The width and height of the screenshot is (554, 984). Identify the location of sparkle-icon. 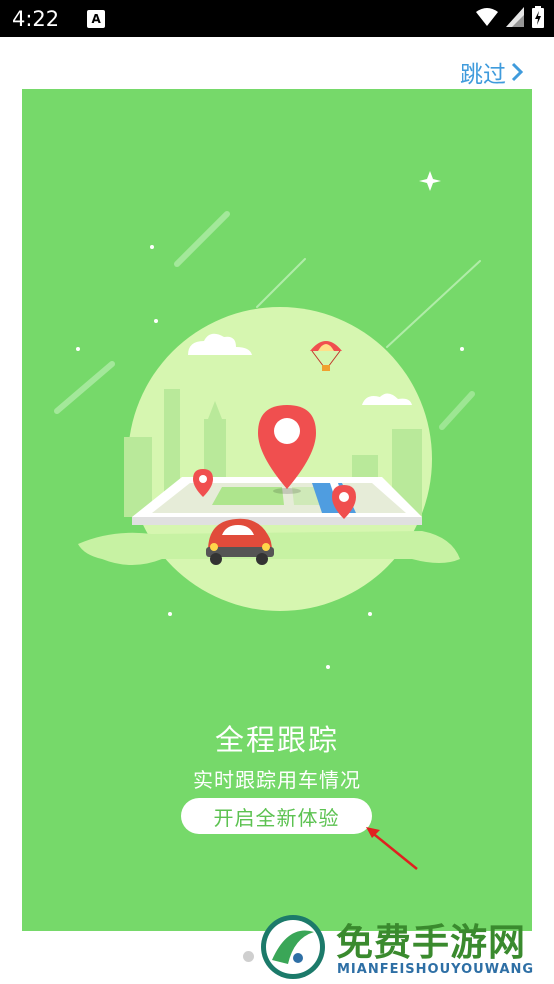
(430, 181).